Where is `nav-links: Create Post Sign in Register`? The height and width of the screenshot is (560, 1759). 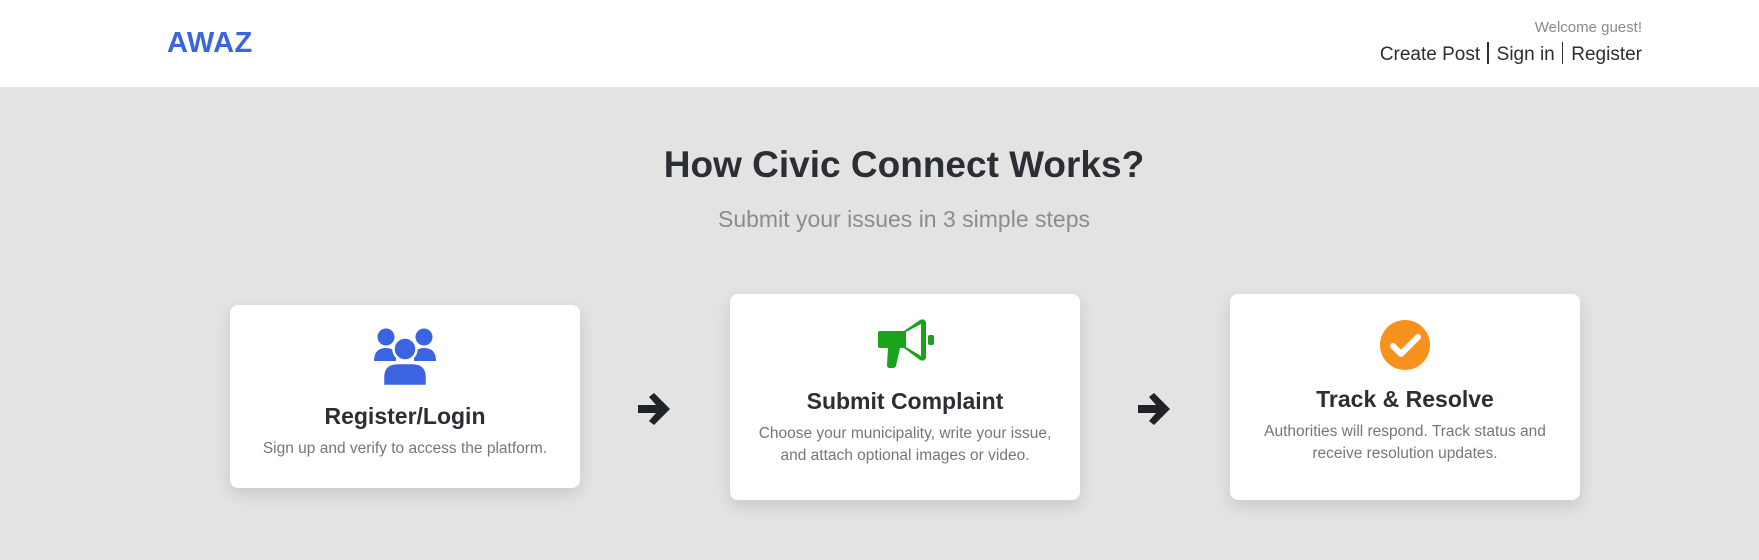
nav-links: Create Post Sign in Register is located at coordinates (1511, 55).